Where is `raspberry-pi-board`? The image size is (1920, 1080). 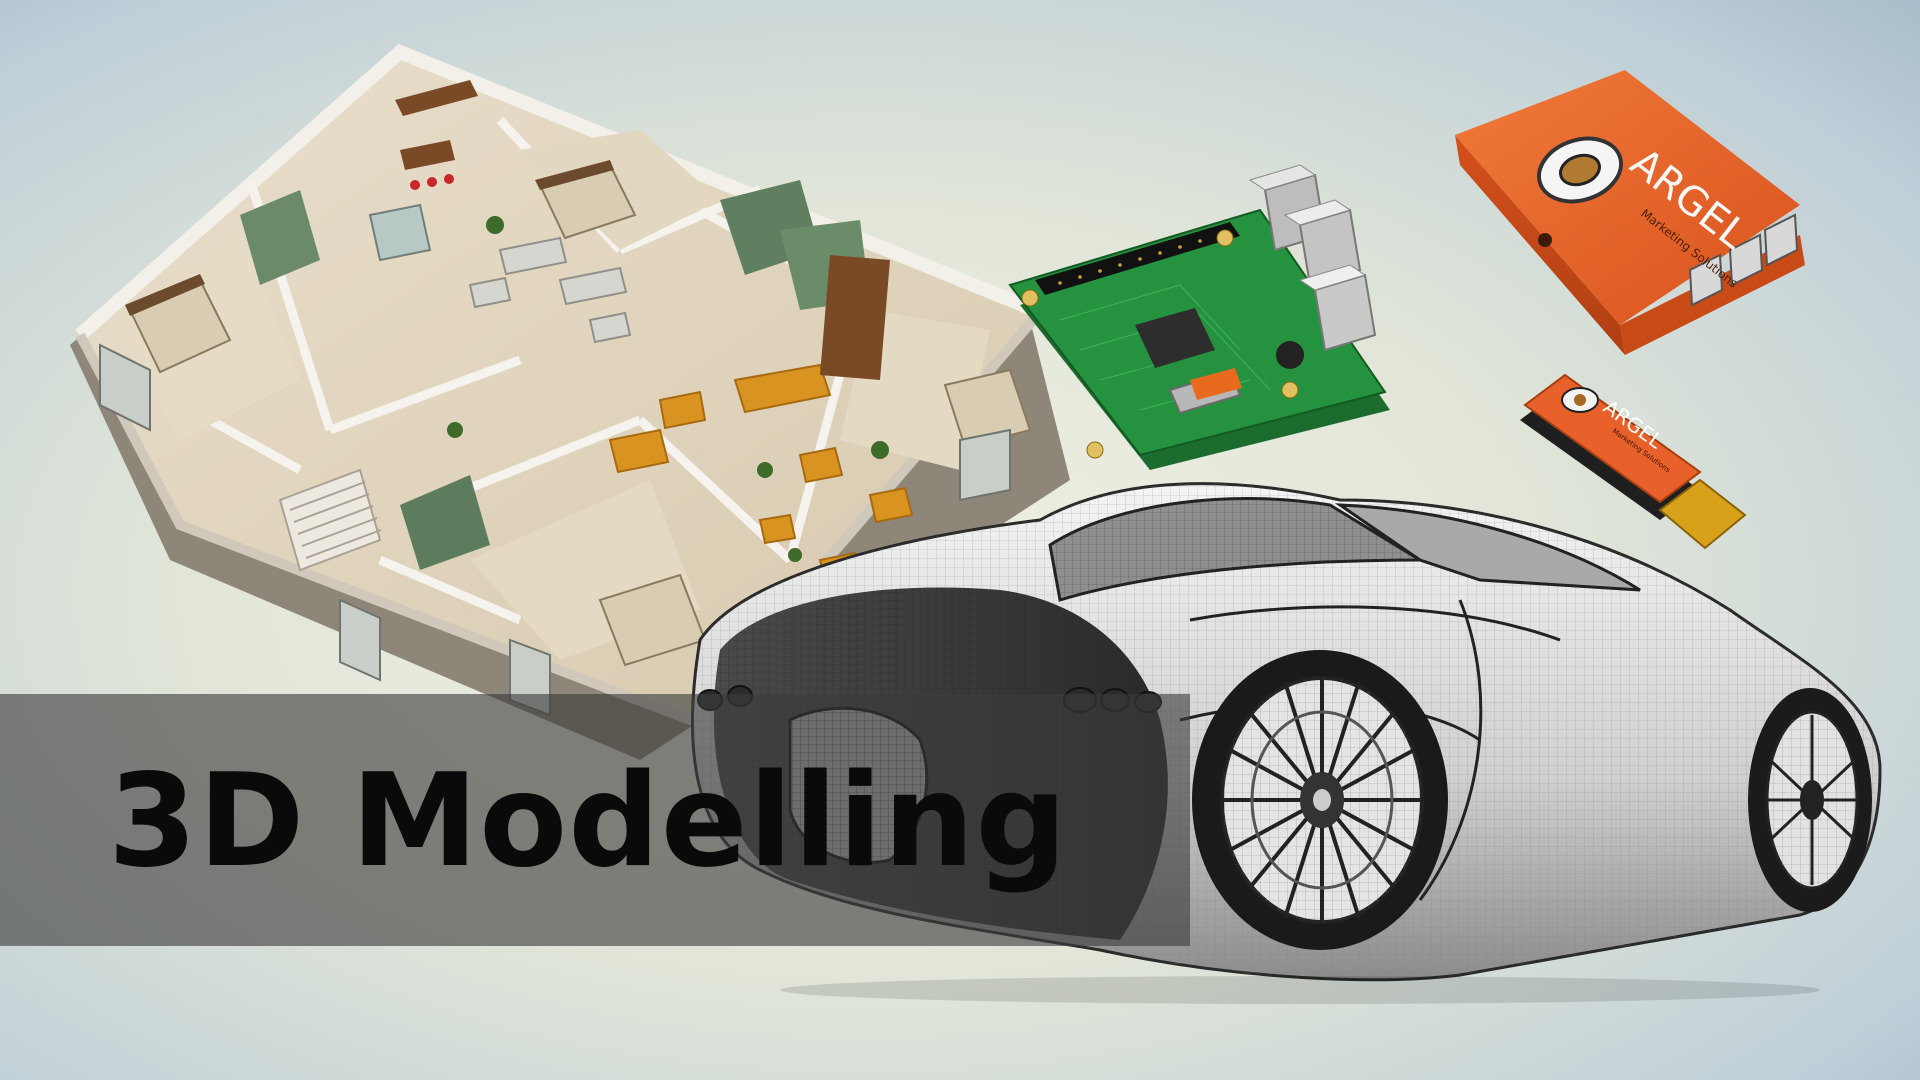
raspberry-pi-board is located at coordinates (1199, 317).